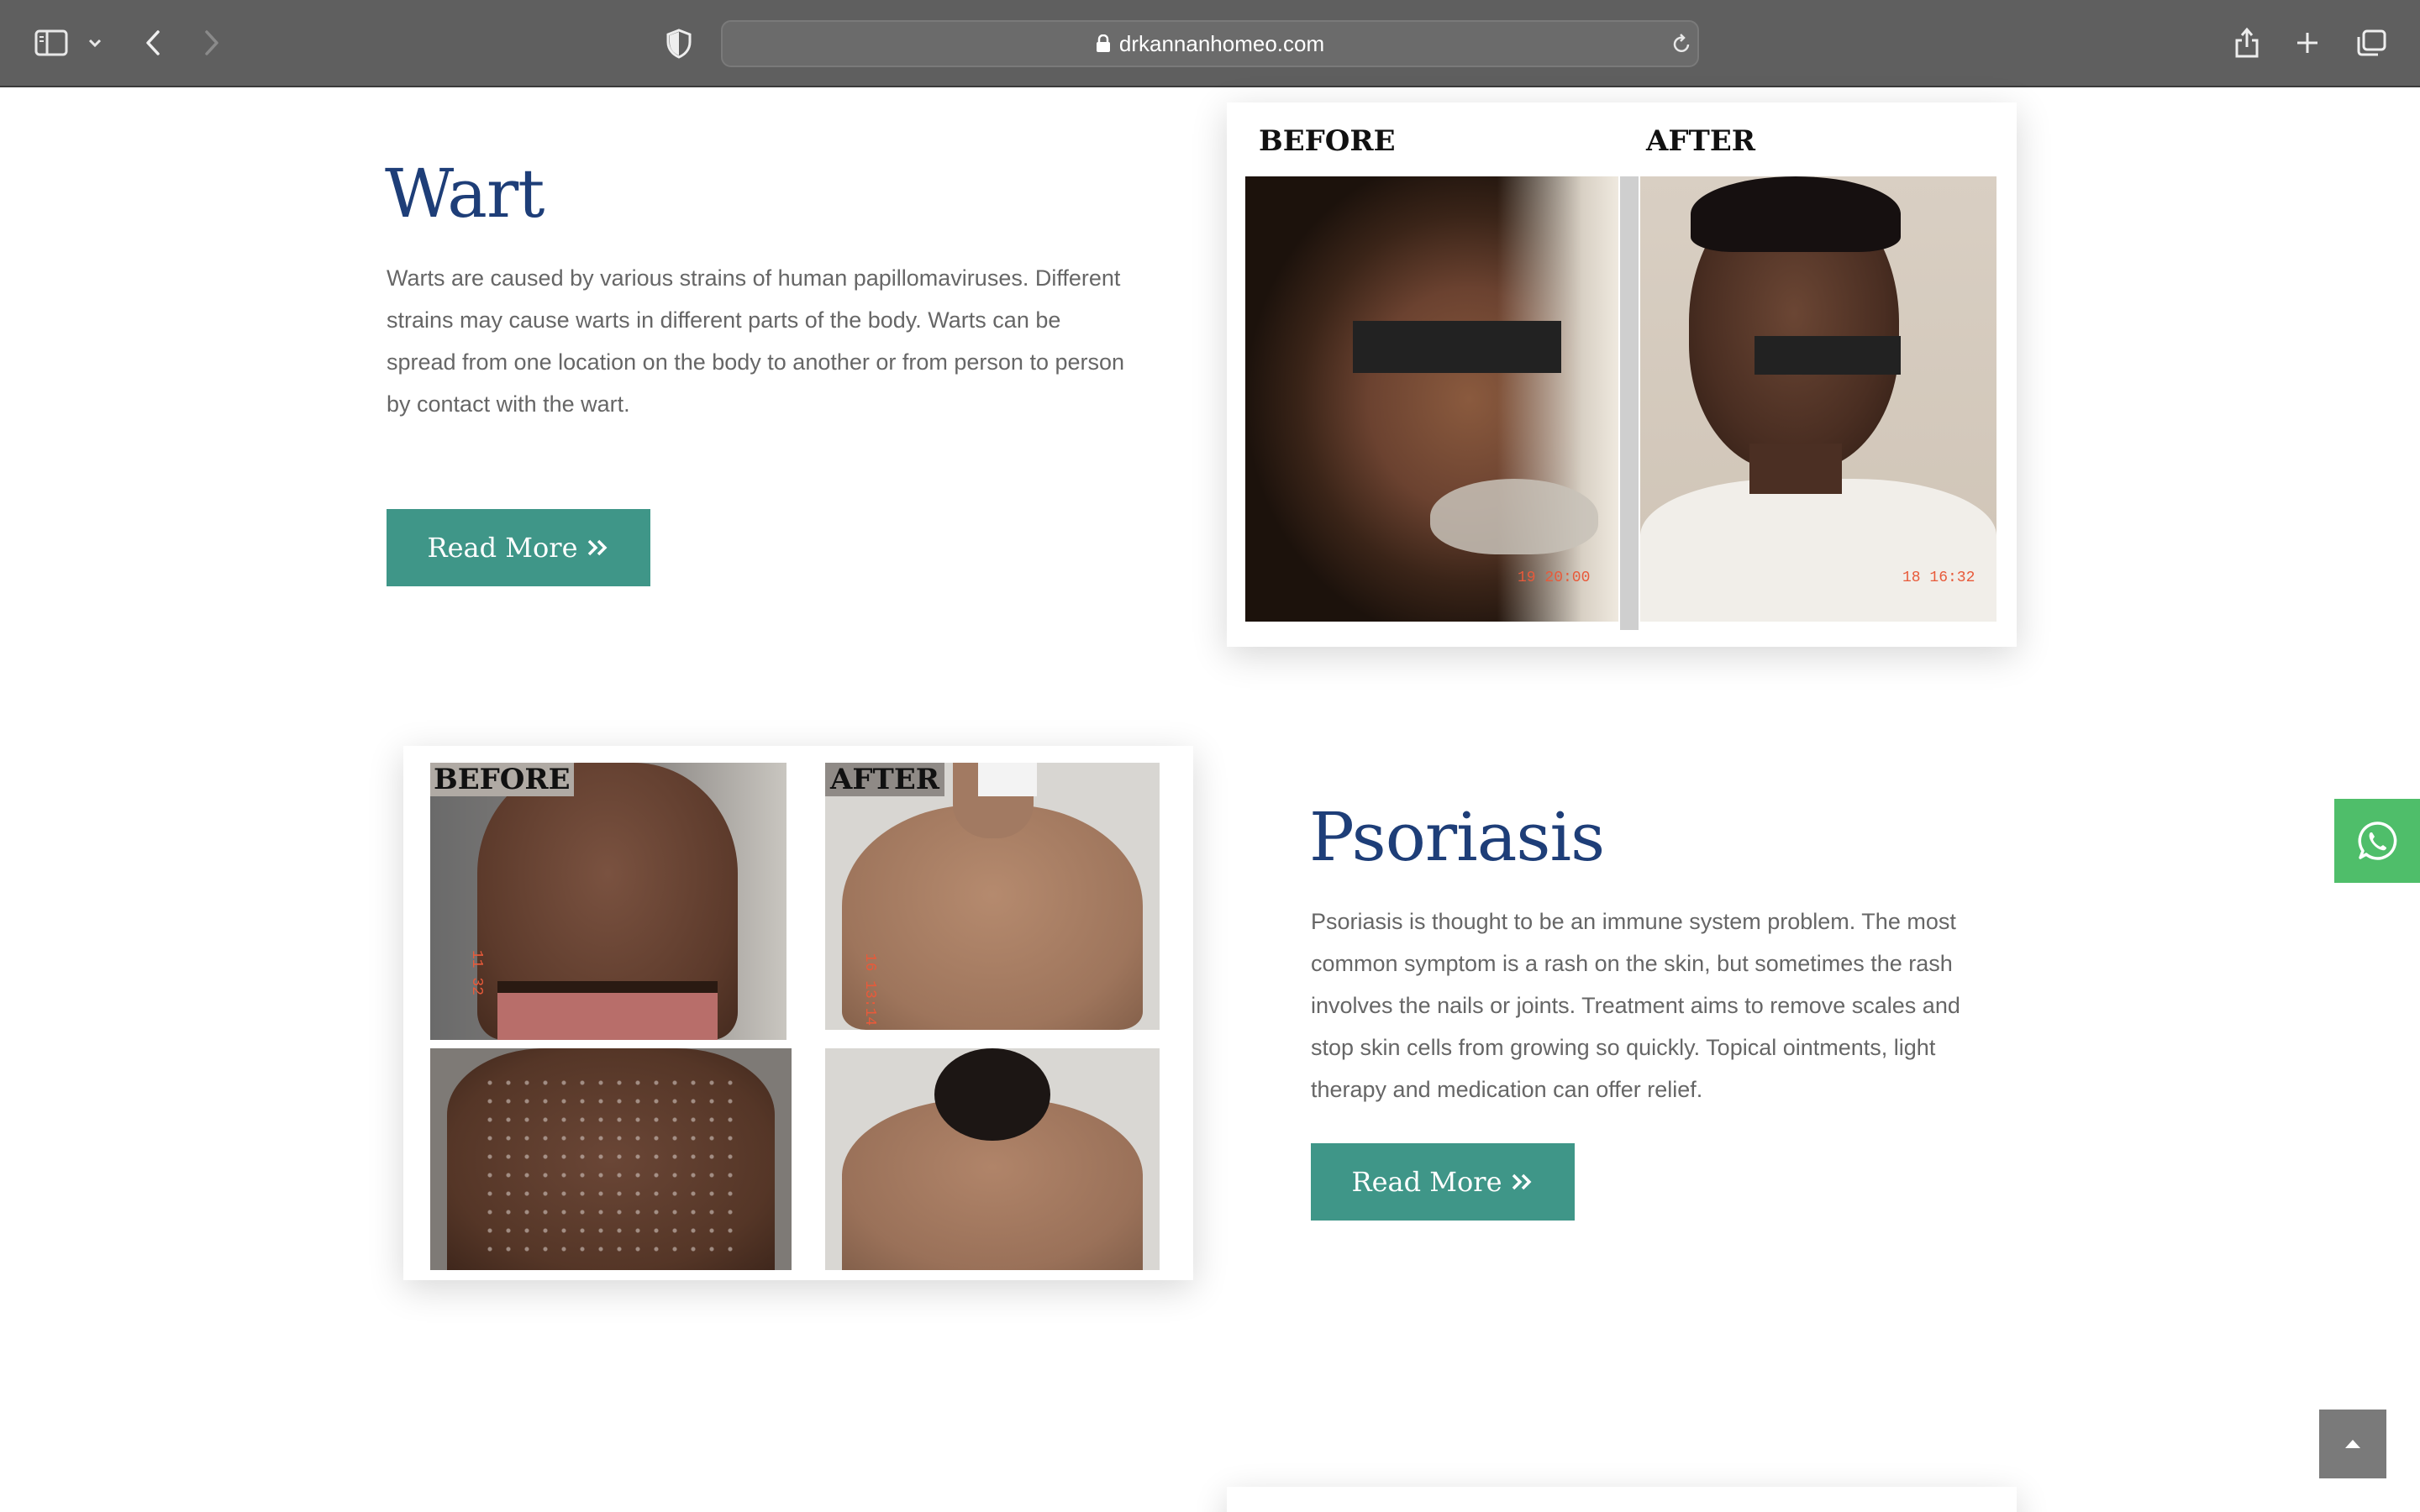 The width and height of the screenshot is (2420, 1512). I want to click on wart-read-more-label: Read More, so click(502, 548).